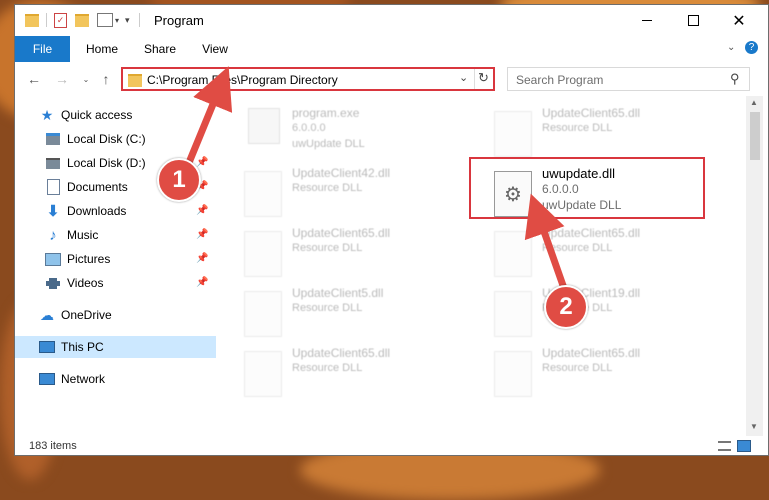 The width and height of the screenshot is (769, 500). What do you see at coordinates (53, 283) in the screenshot?
I see `videos-icon` at bounding box center [53, 283].